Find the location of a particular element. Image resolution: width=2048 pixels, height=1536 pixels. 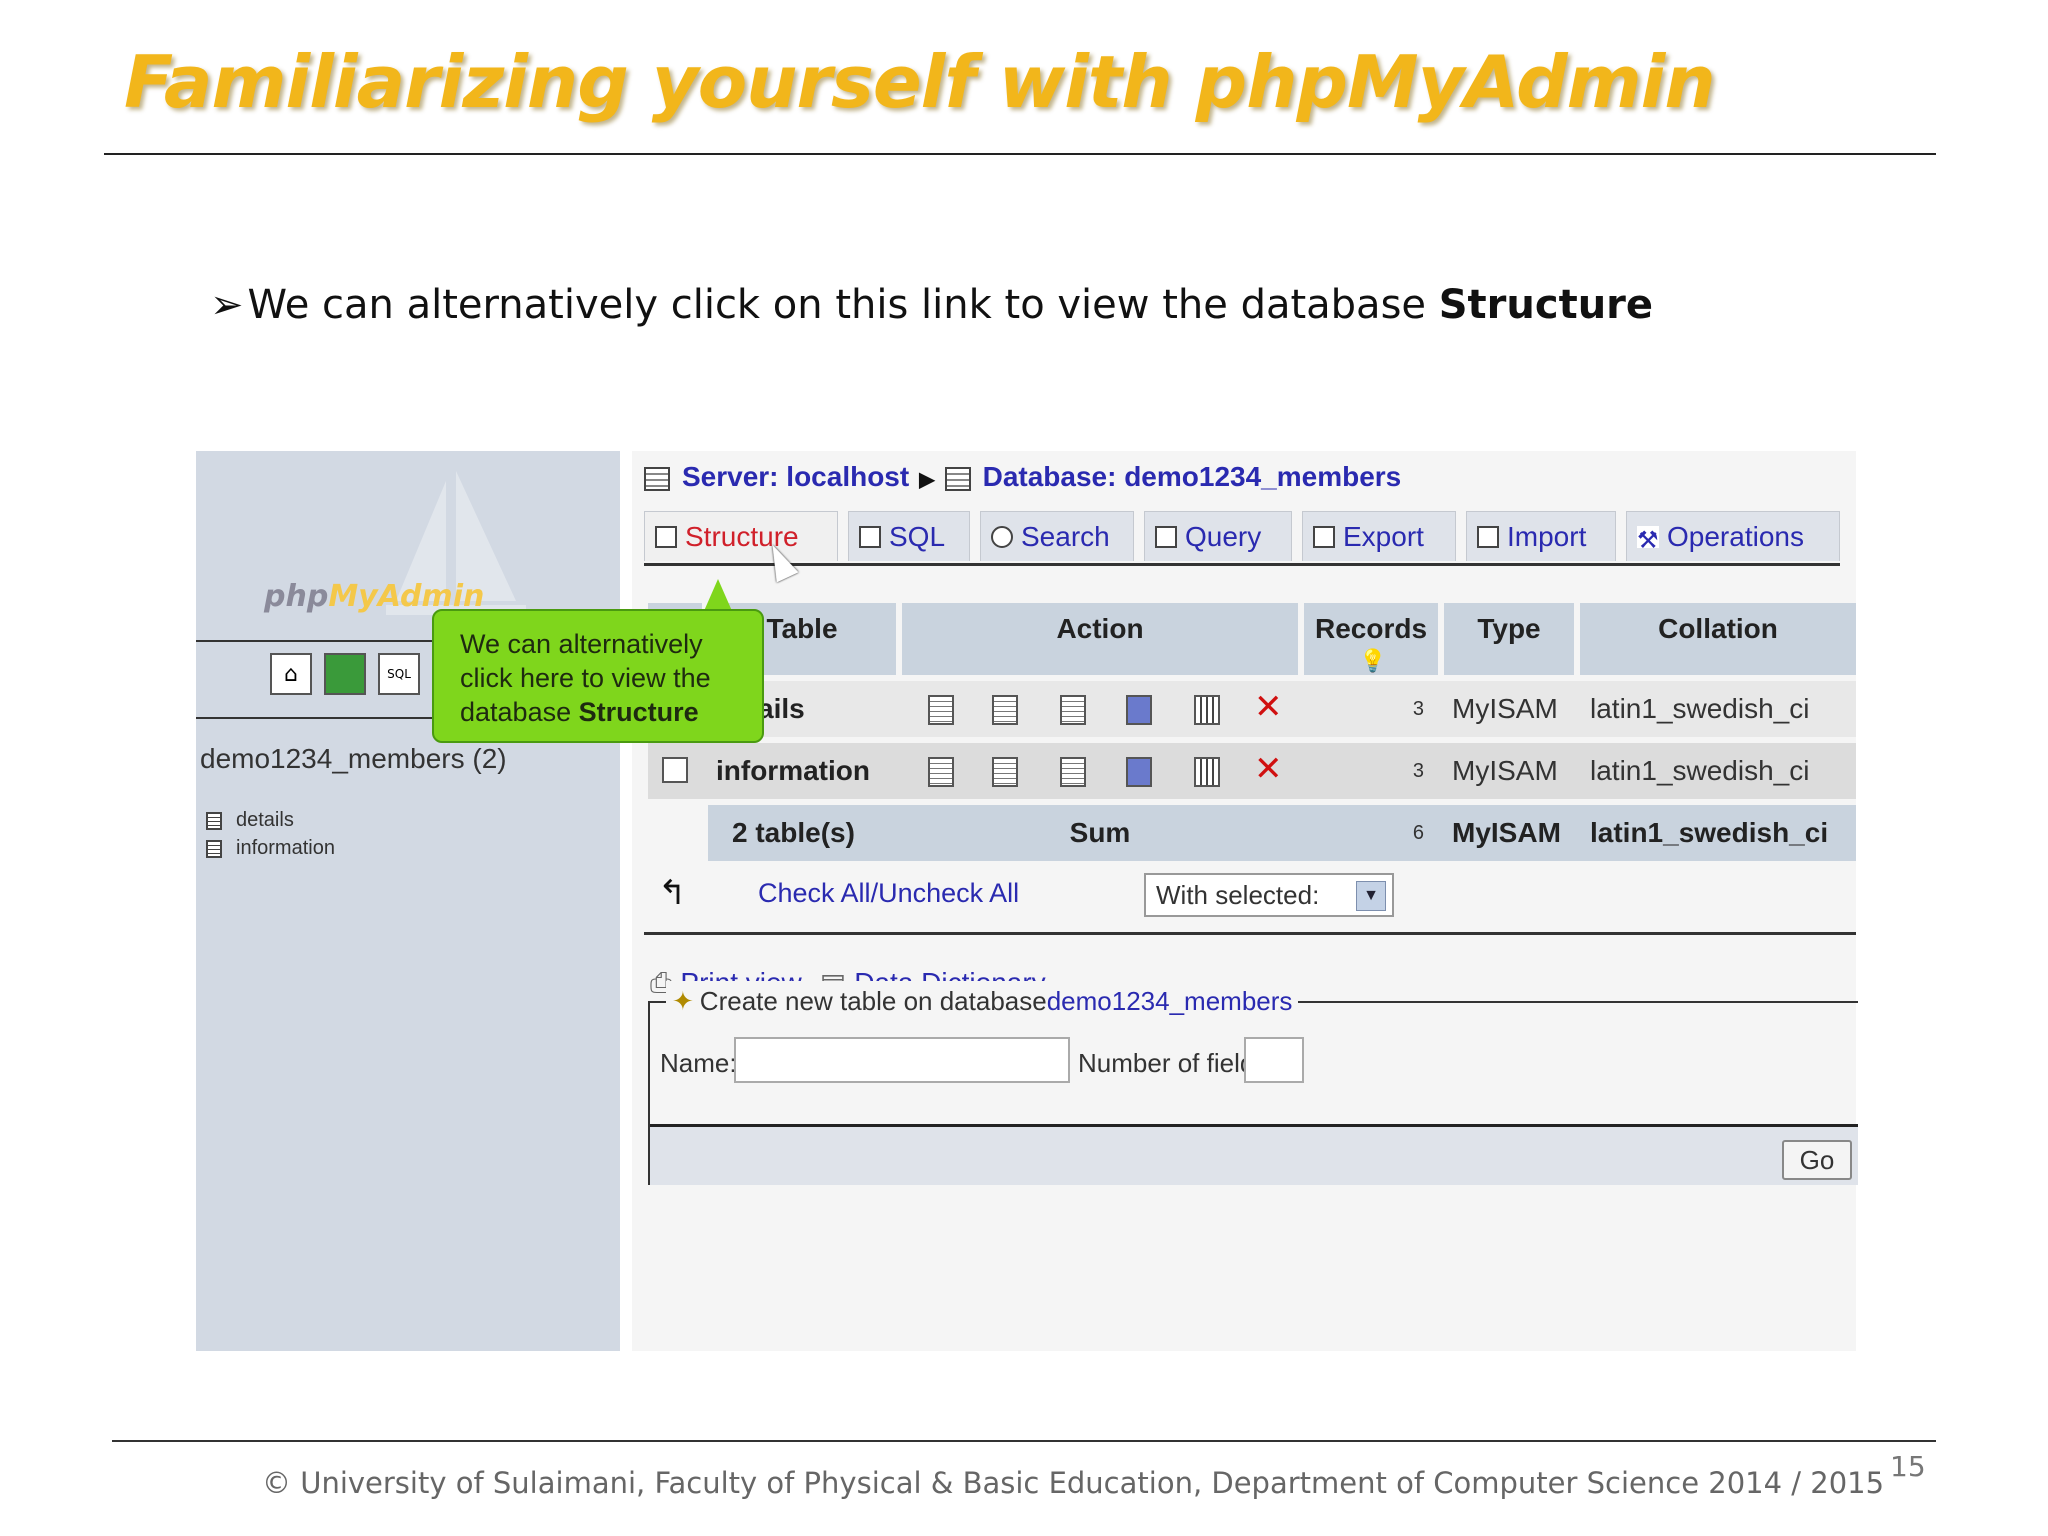

callout-line: We can alternatively is located at coordinates (581, 644).